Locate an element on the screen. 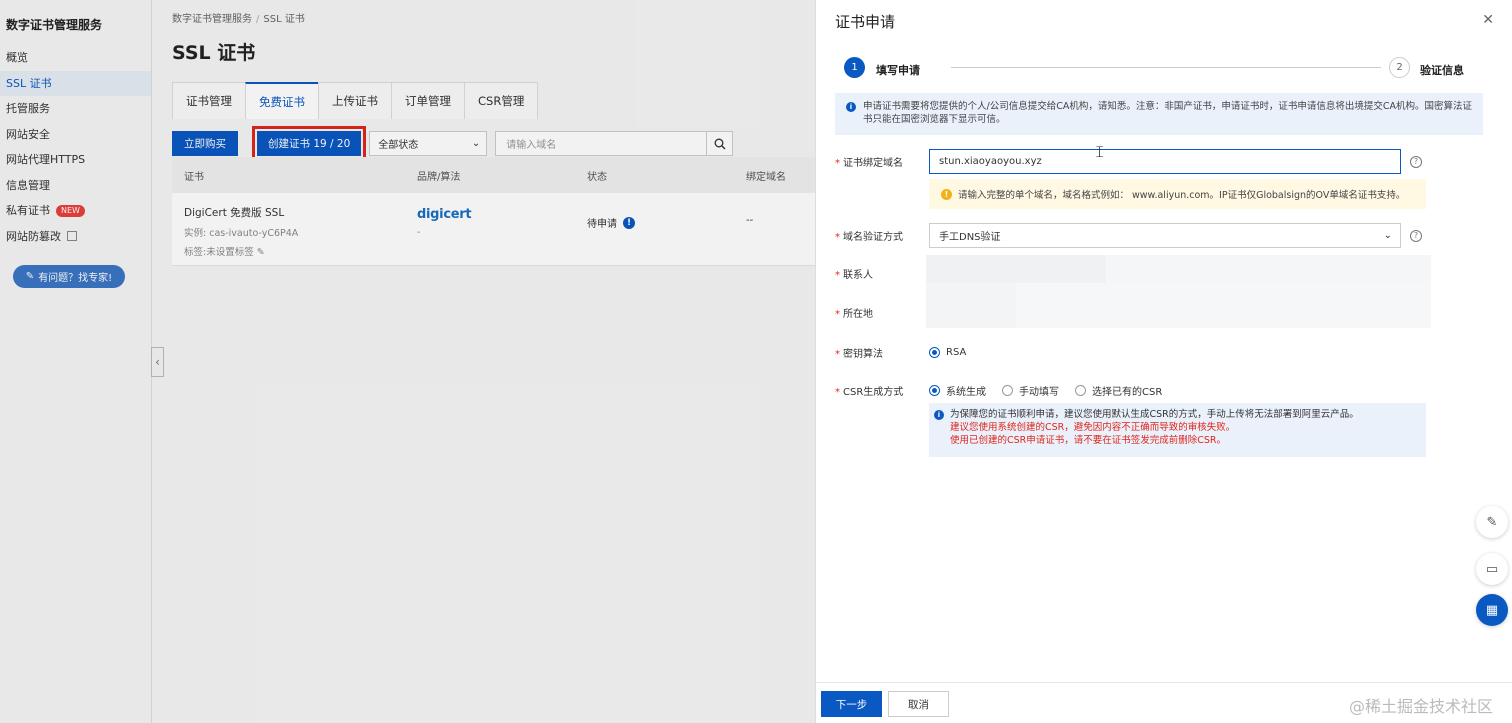  algo-label: * 密钥算法 is located at coordinates (859, 354).